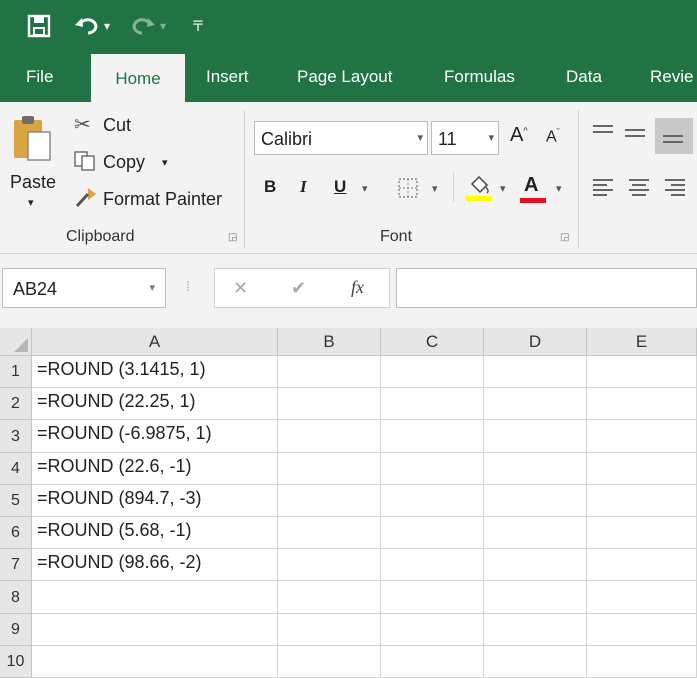  What do you see at coordinates (32, 138) in the screenshot?
I see `paste-icon` at bounding box center [32, 138].